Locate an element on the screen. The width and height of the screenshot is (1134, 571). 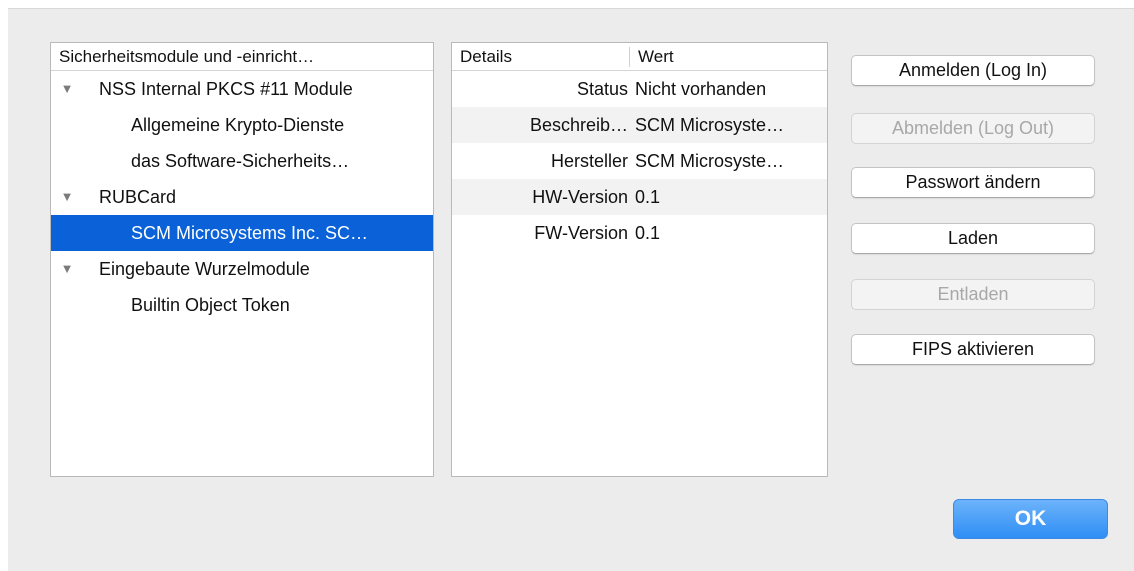
value-header-label: Wert is located at coordinates (728, 56).